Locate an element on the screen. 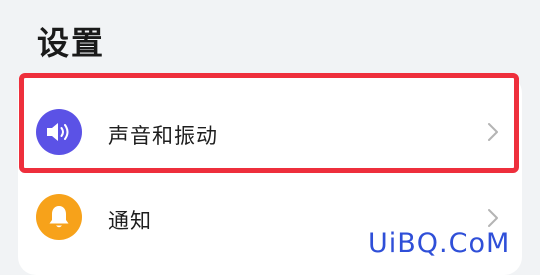  notifications-label: 通知 is located at coordinates (130, 221).